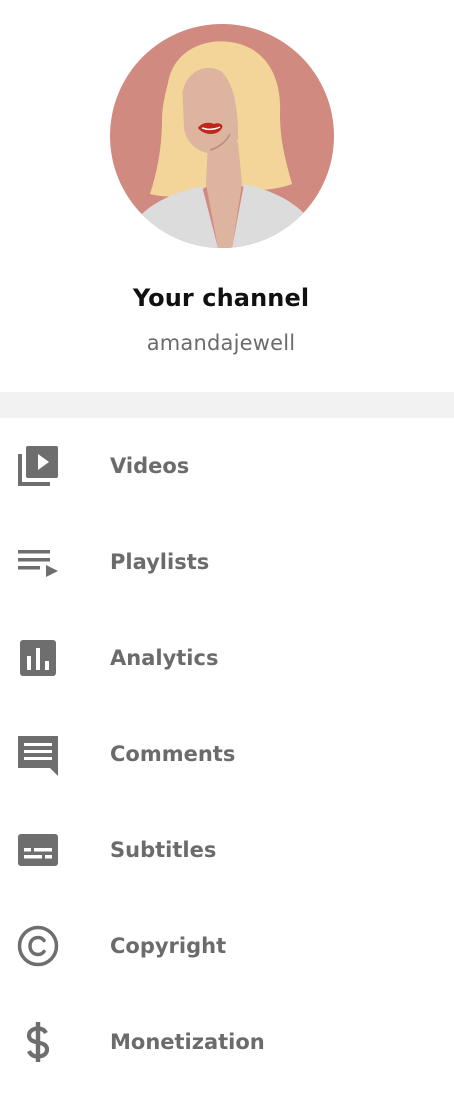 Image resolution: width=454 pixels, height=1104 pixels. What do you see at coordinates (227, 850) in the screenshot?
I see `menu-item-subtitles: Subtitles` at bounding box center [227, 850].